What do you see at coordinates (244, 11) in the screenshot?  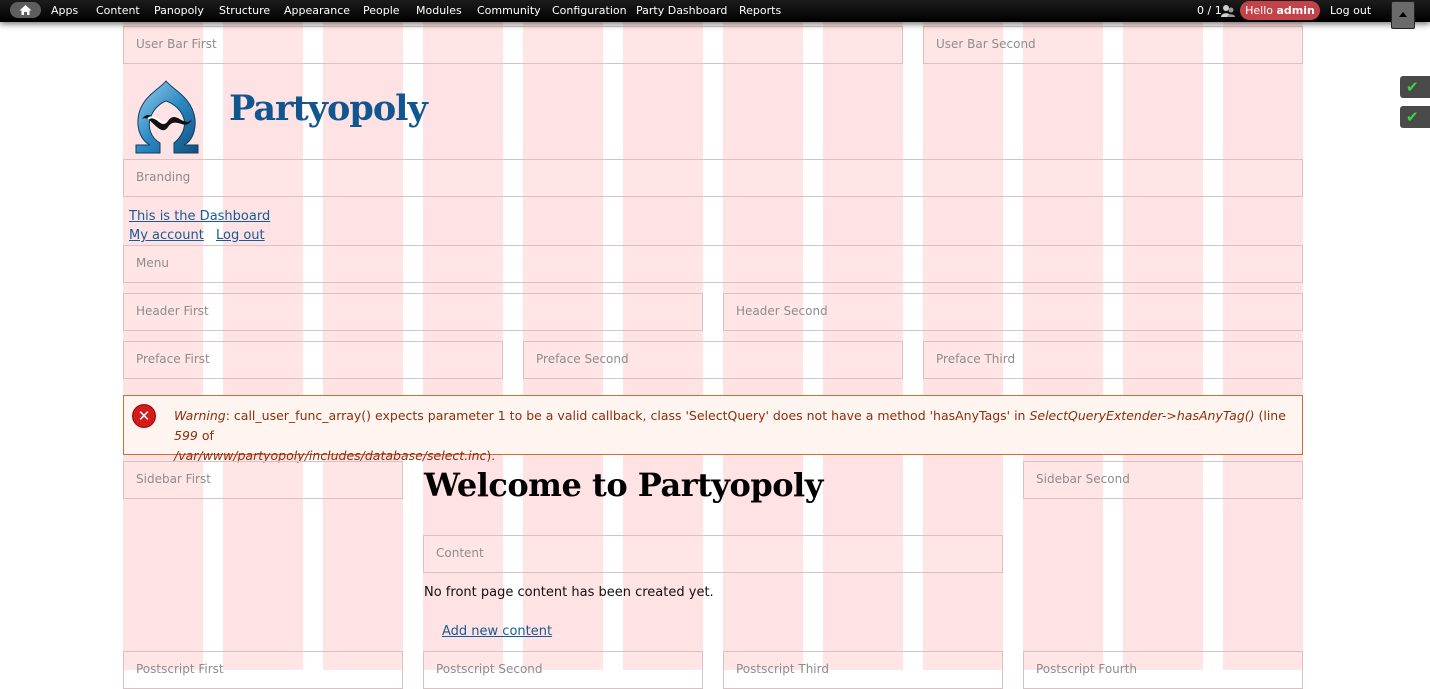 I see `toolbar-menu-structure: Structure` at bounding box center [244, 11].